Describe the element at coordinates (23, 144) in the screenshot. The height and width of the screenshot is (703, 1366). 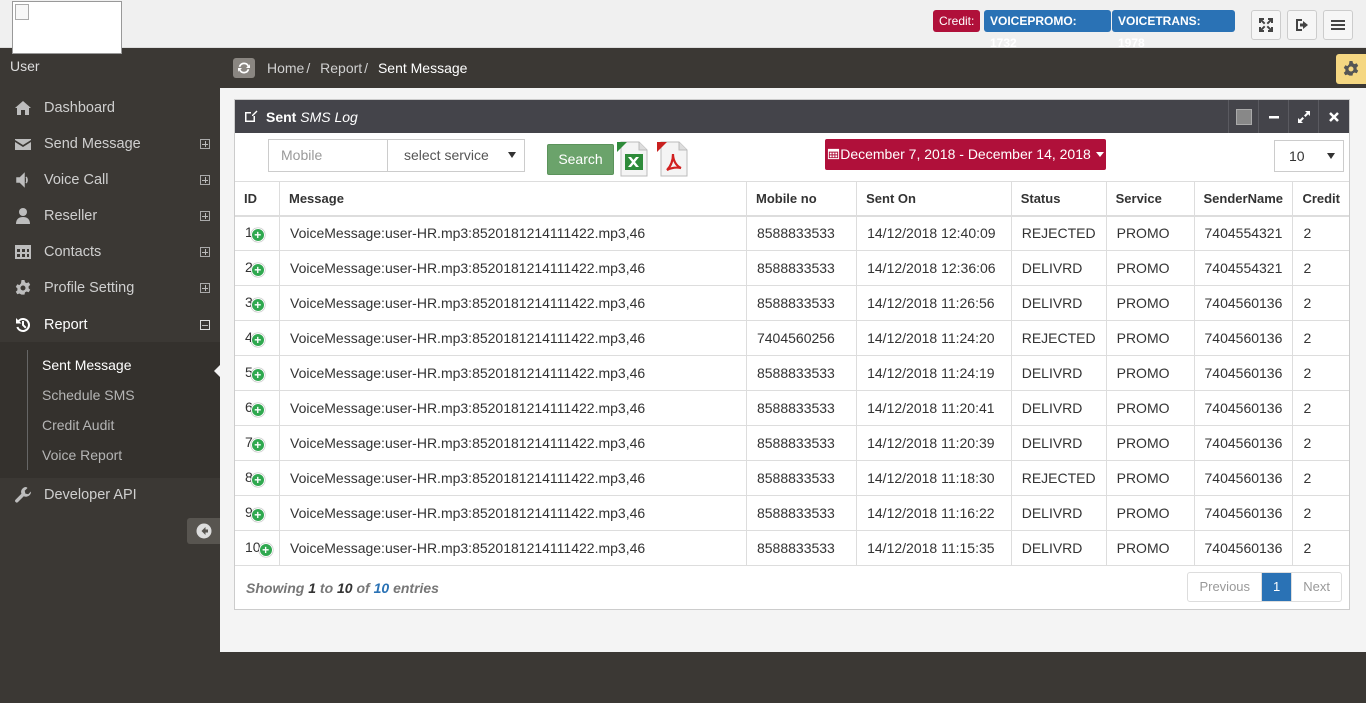
I see `envelope-icon` at that location.